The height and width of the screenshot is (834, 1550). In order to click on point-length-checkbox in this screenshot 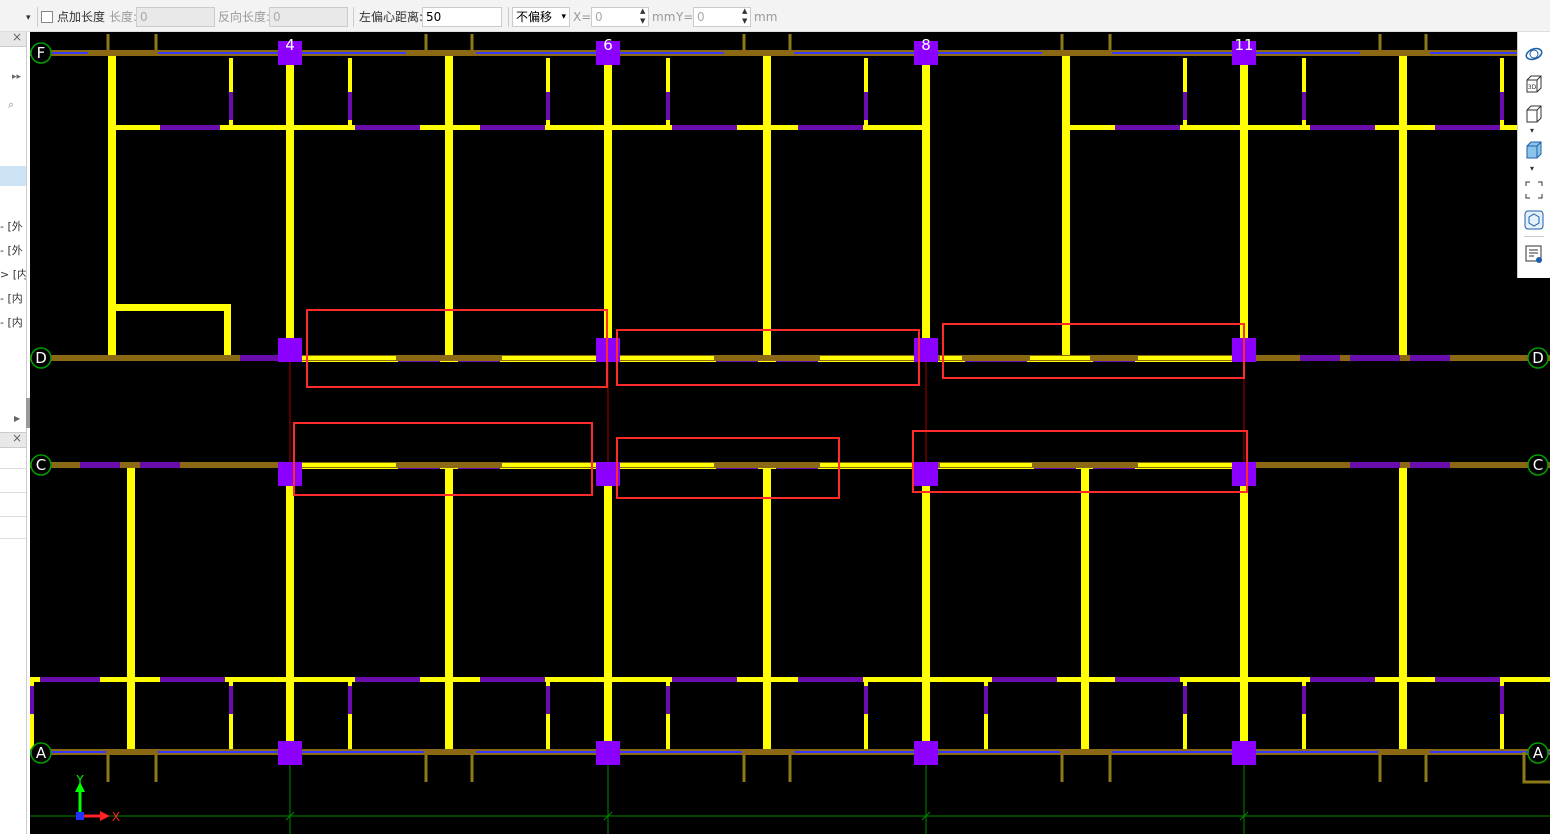, I will do `click(47, 17)`.